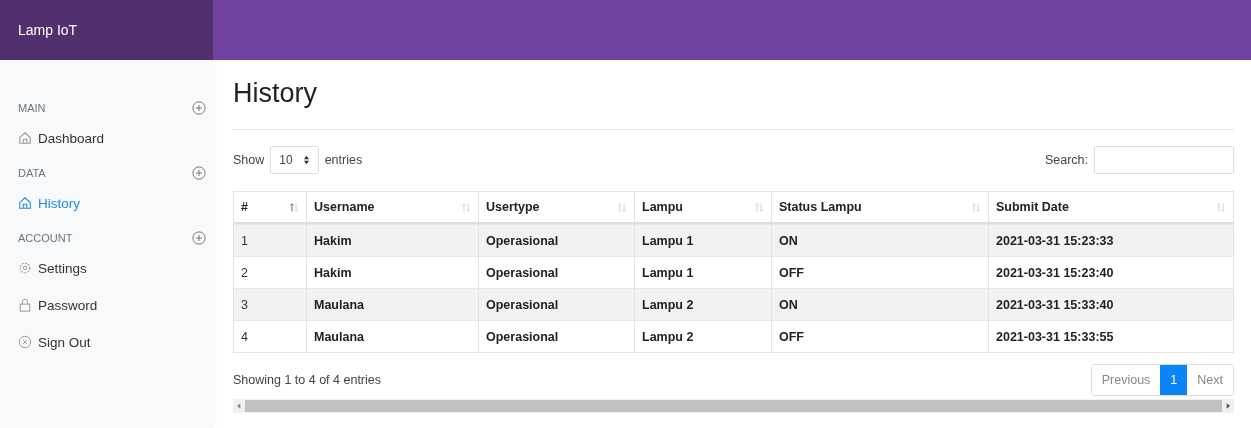  Describe the element at coordinates (270, 240) in the screenshot. I see `table-cell: 1` at that location.